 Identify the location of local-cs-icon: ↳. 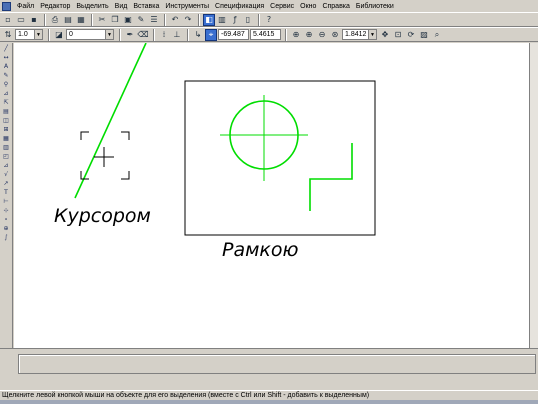
(198, 35).